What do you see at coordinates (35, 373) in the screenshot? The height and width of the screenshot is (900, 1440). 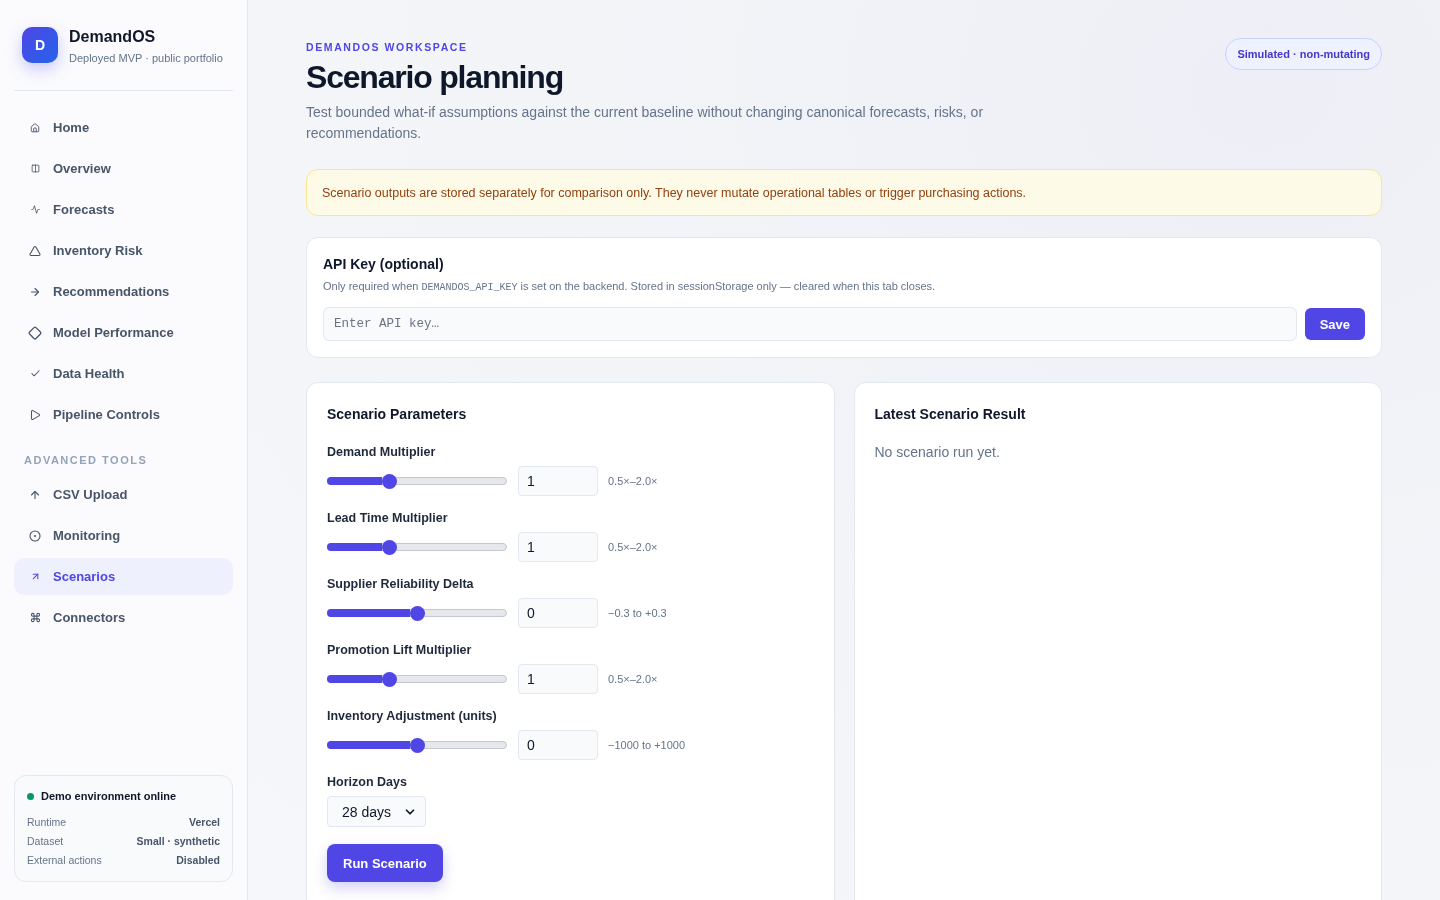 I see `check-icon` at bounding box center [35, 373].